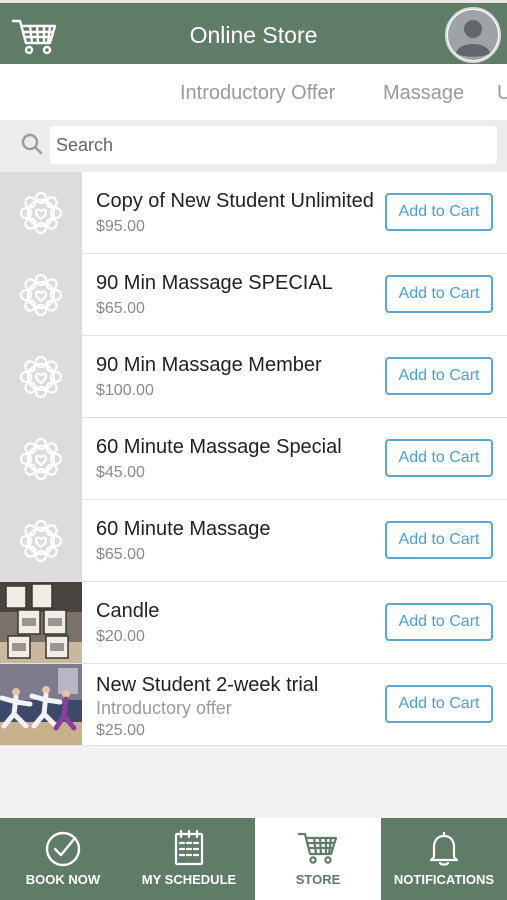 Image resolution: width=507 pixels, height=900 pixels. Describe the element at coordinates (253, 35) in the screenshot. I see `page-title: Online Store` at that location.